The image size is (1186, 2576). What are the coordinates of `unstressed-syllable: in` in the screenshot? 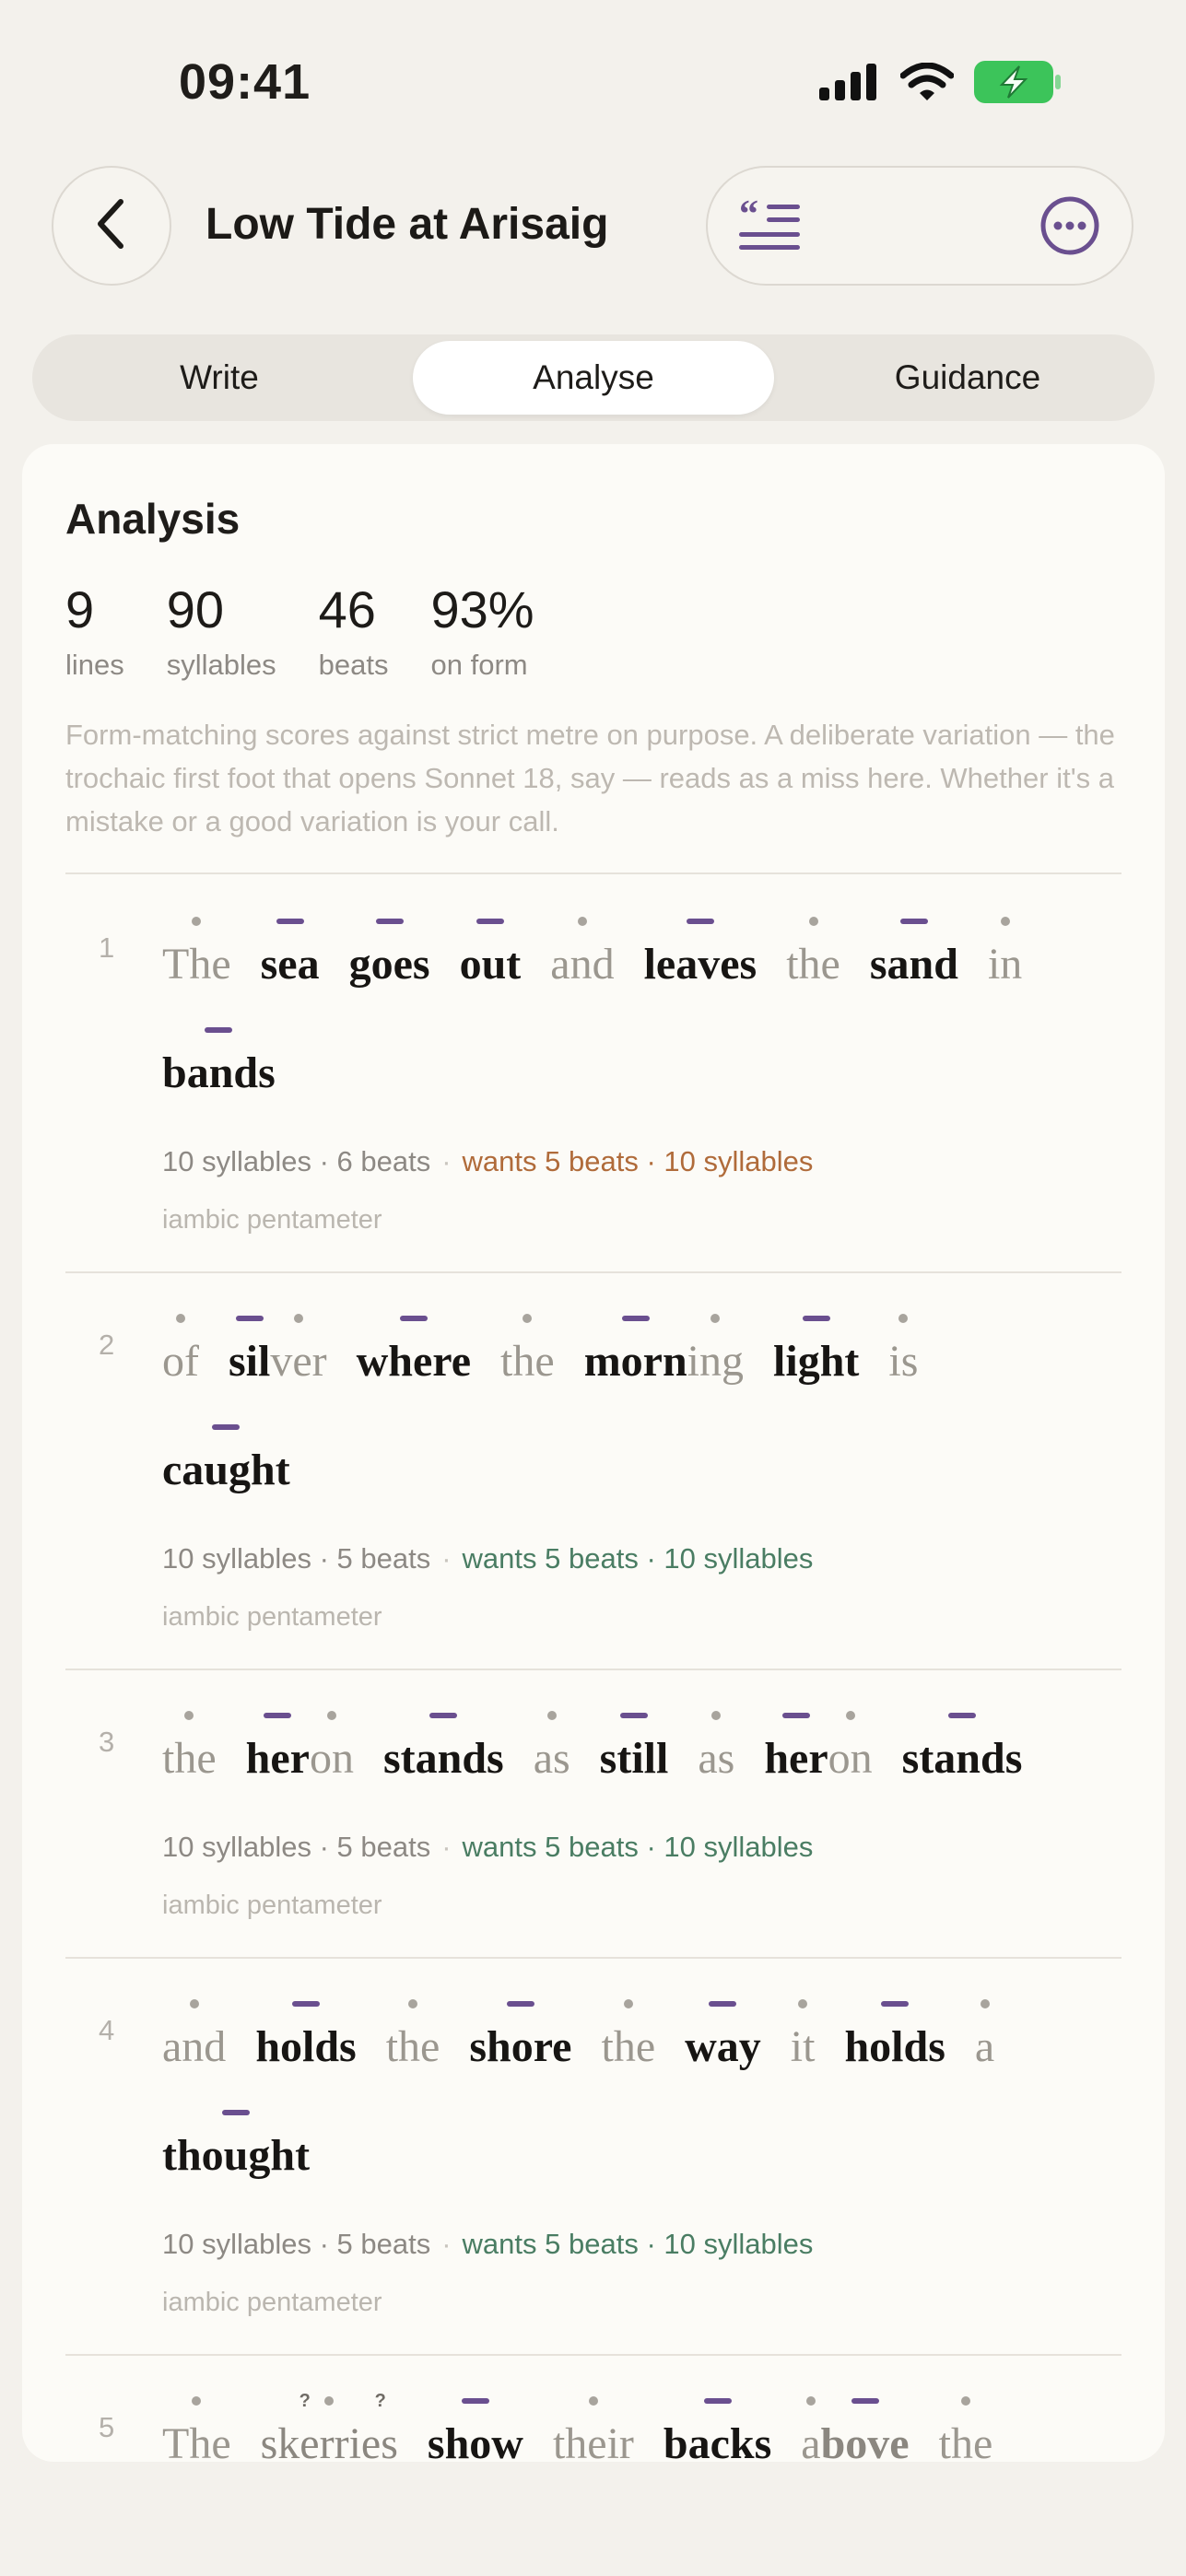 It's located at (1005, 953).